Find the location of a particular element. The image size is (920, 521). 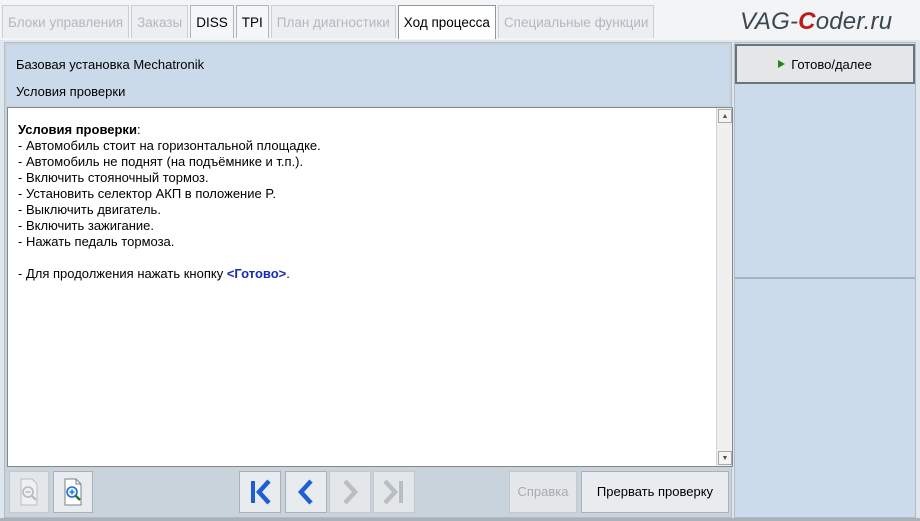

next-step-button is located at coordinates (350, 492).